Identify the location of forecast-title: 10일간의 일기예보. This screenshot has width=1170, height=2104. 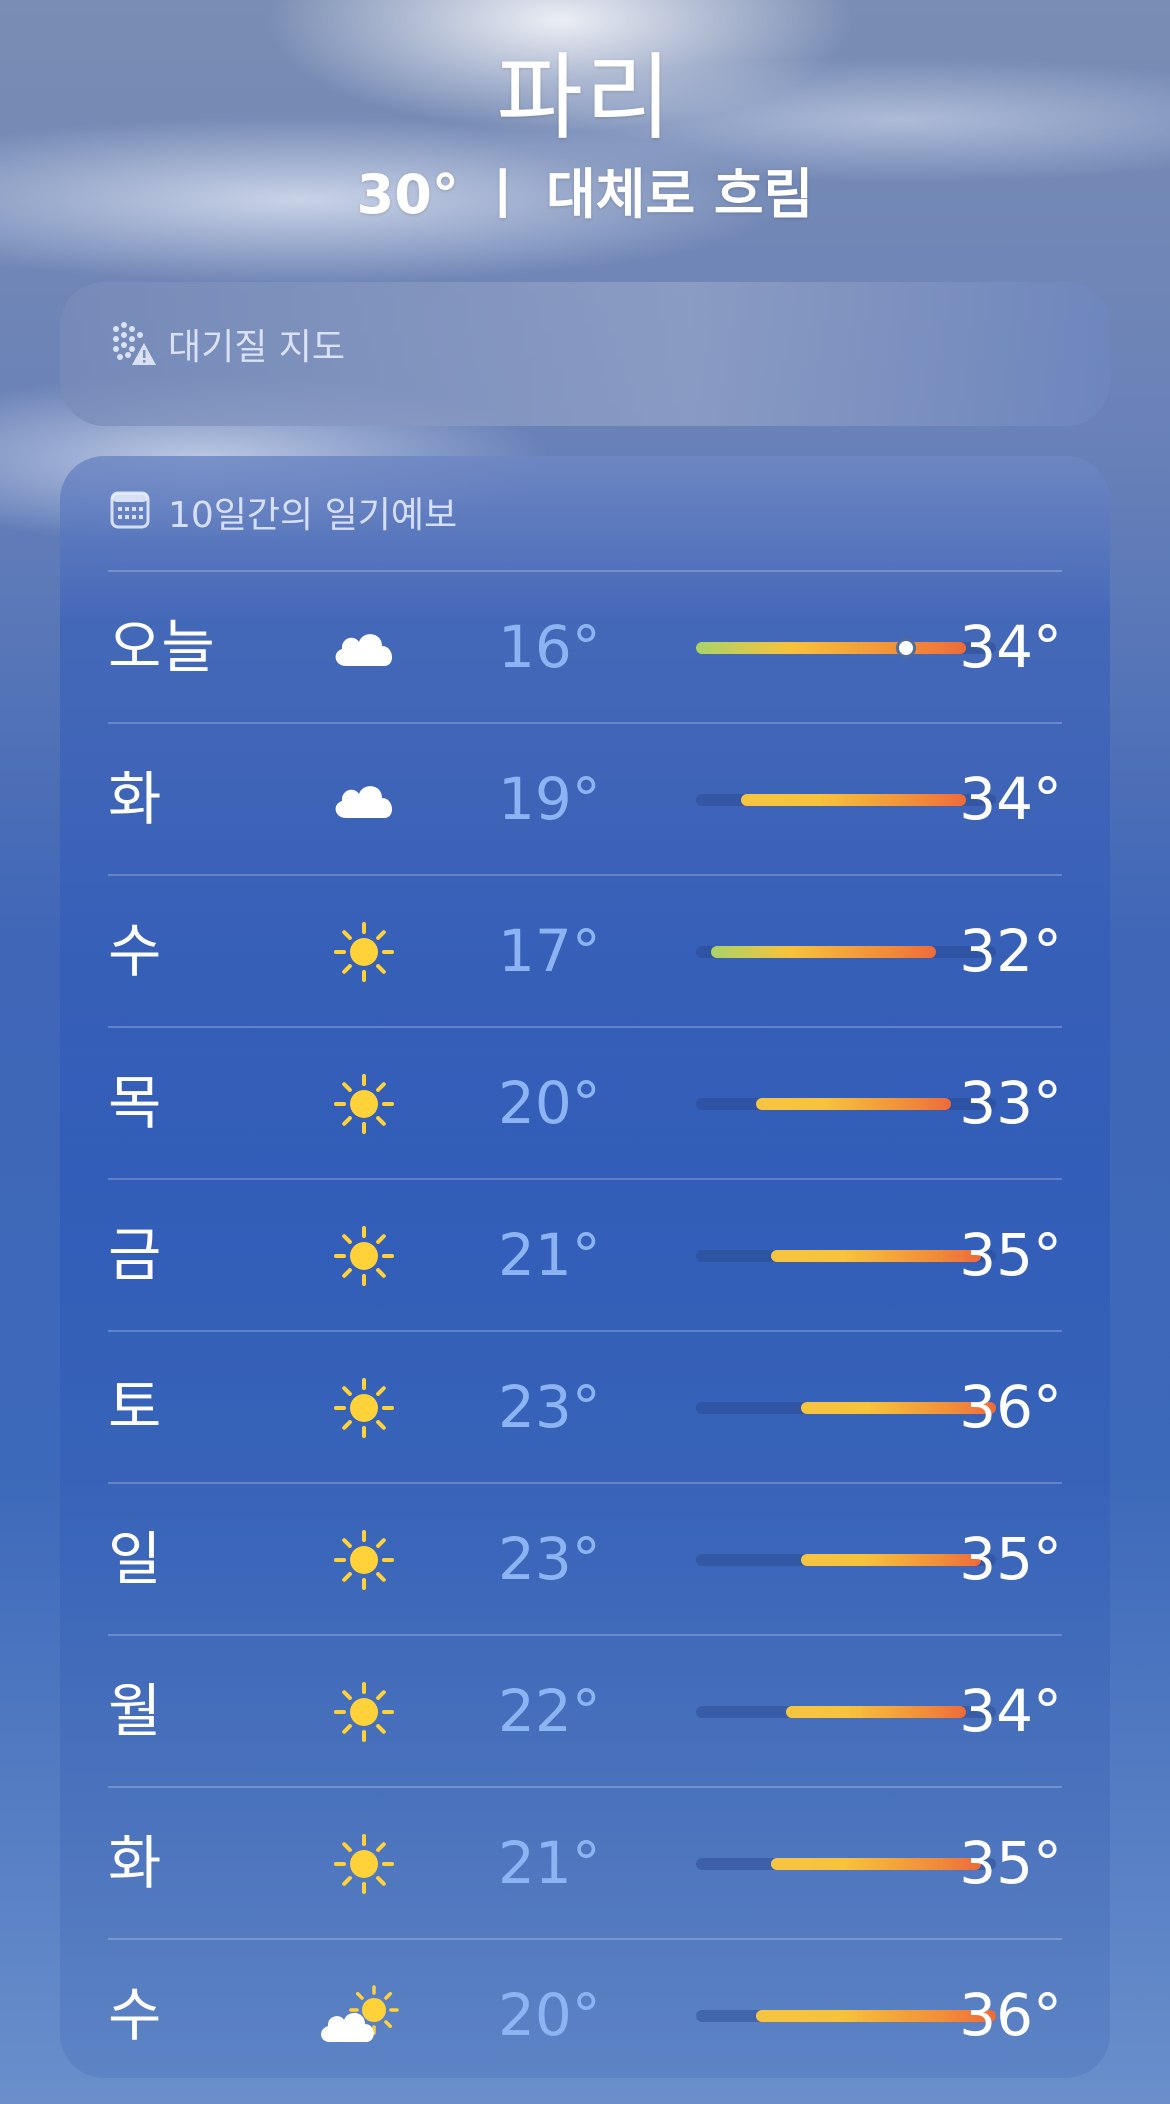
(282, 512).